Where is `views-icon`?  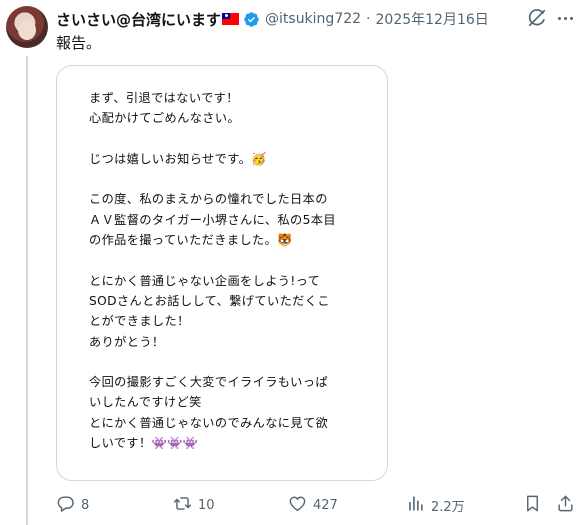 views-icon is located at coordinates (415, 505).